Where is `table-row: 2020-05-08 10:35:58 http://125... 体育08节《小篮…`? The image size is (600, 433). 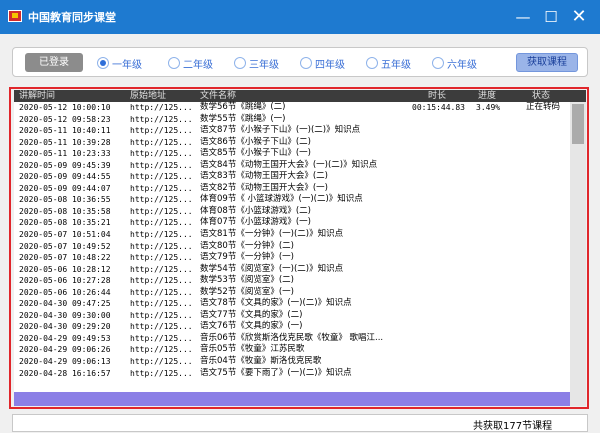
table-row: 2020-05-08 10:35:58 http://125... 体育08节《小篮… is located at coordinates (292, 212).